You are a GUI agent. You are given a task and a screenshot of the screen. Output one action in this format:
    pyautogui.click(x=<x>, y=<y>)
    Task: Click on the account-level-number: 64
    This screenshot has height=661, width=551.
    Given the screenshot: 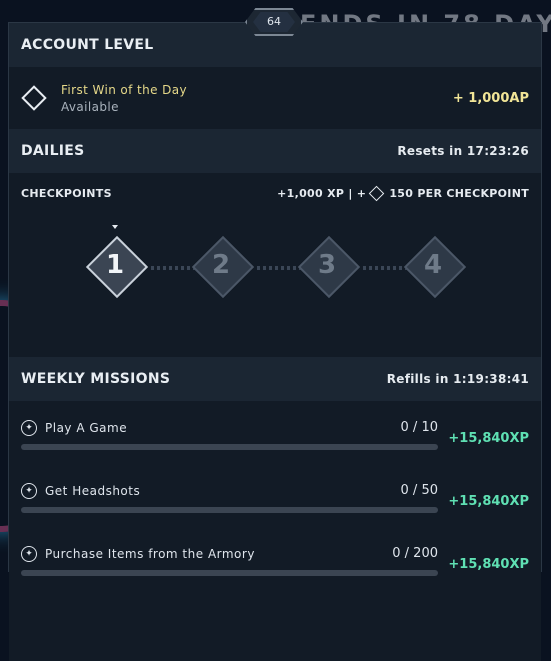 What is the action you would take?
    pyautogui.click(x=274, y=21)
    